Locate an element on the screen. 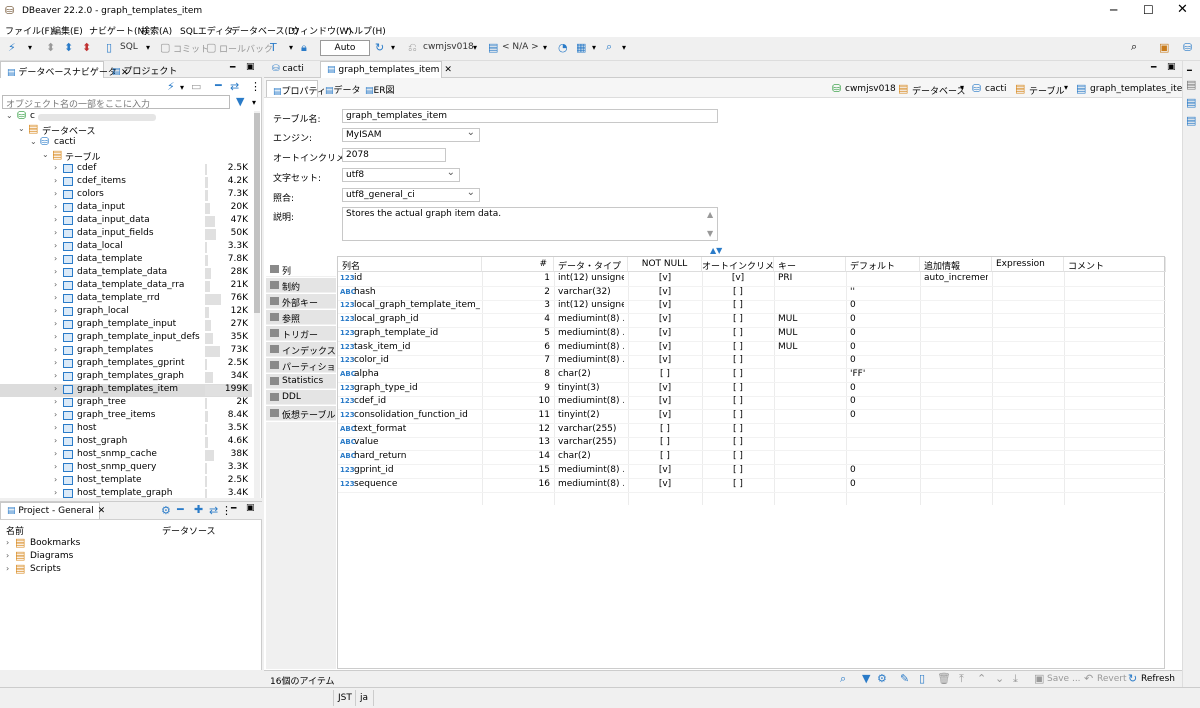 This screenshot has width=1200, height=708. outline-icon: ▤ is located at coordinates (1191, 85).